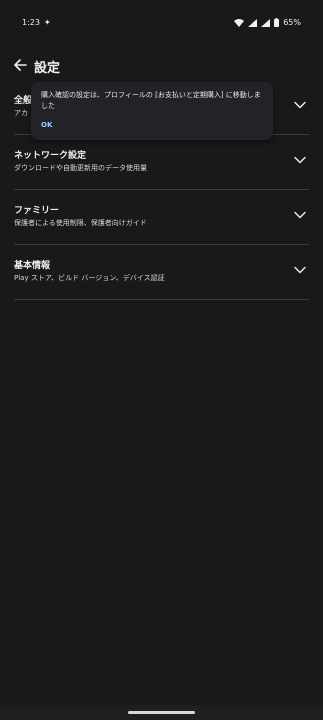 This screenshot has width=323, height=720. I want to click on status-bar: 1:23 ✦ 65%, so click(161, 22).